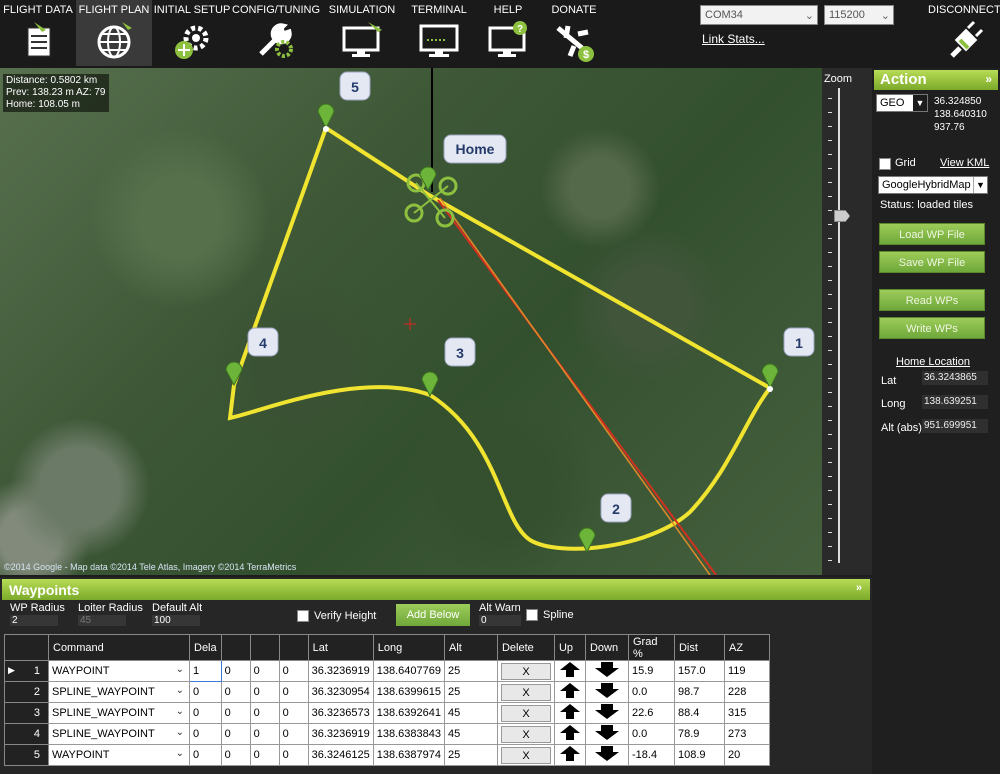  I want to click on command-select: WAYPOINT ⌄, so click(119, 755).